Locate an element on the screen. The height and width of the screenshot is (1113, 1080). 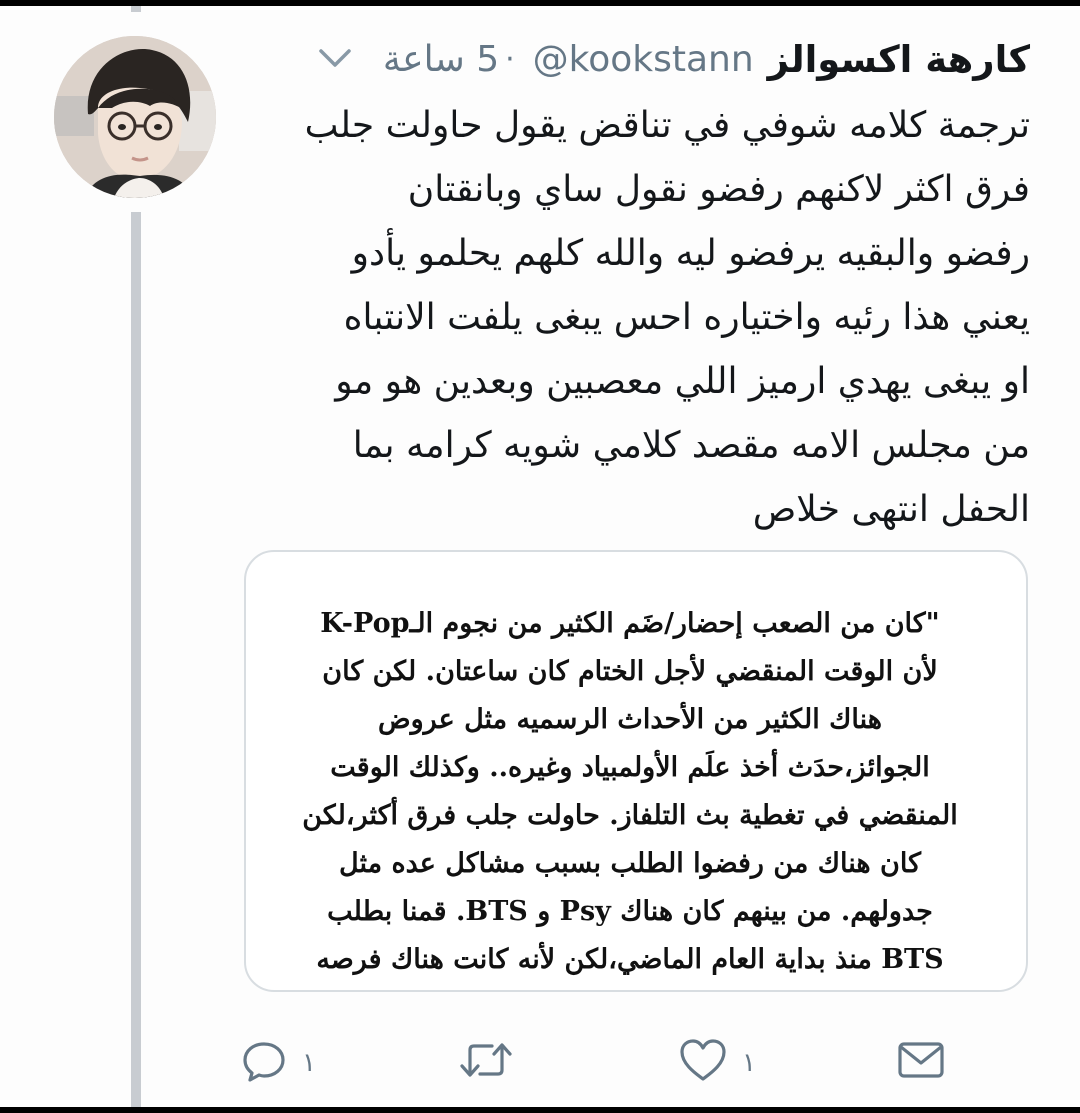
thread-line-top is located at coordinates (136, 9).